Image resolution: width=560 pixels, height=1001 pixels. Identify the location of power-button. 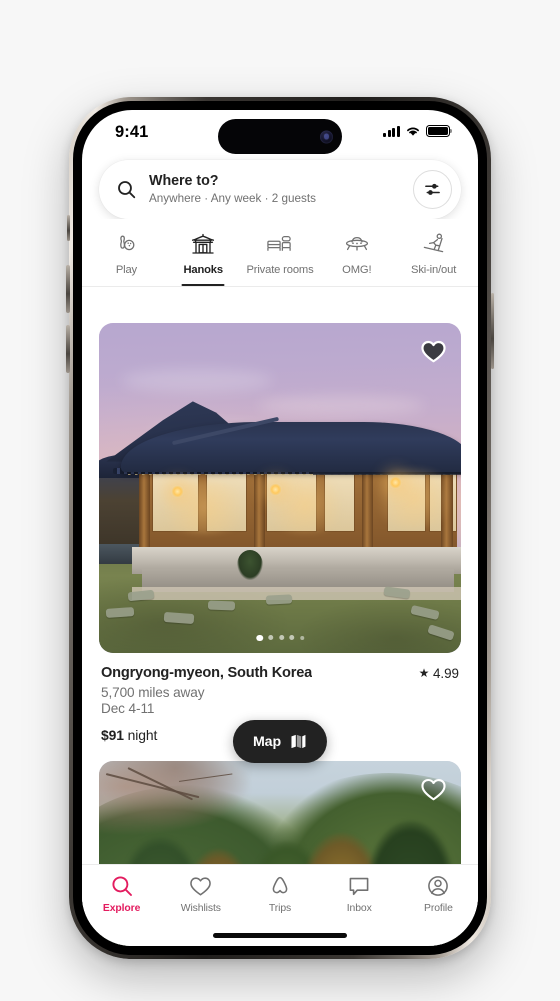
(492, 331).